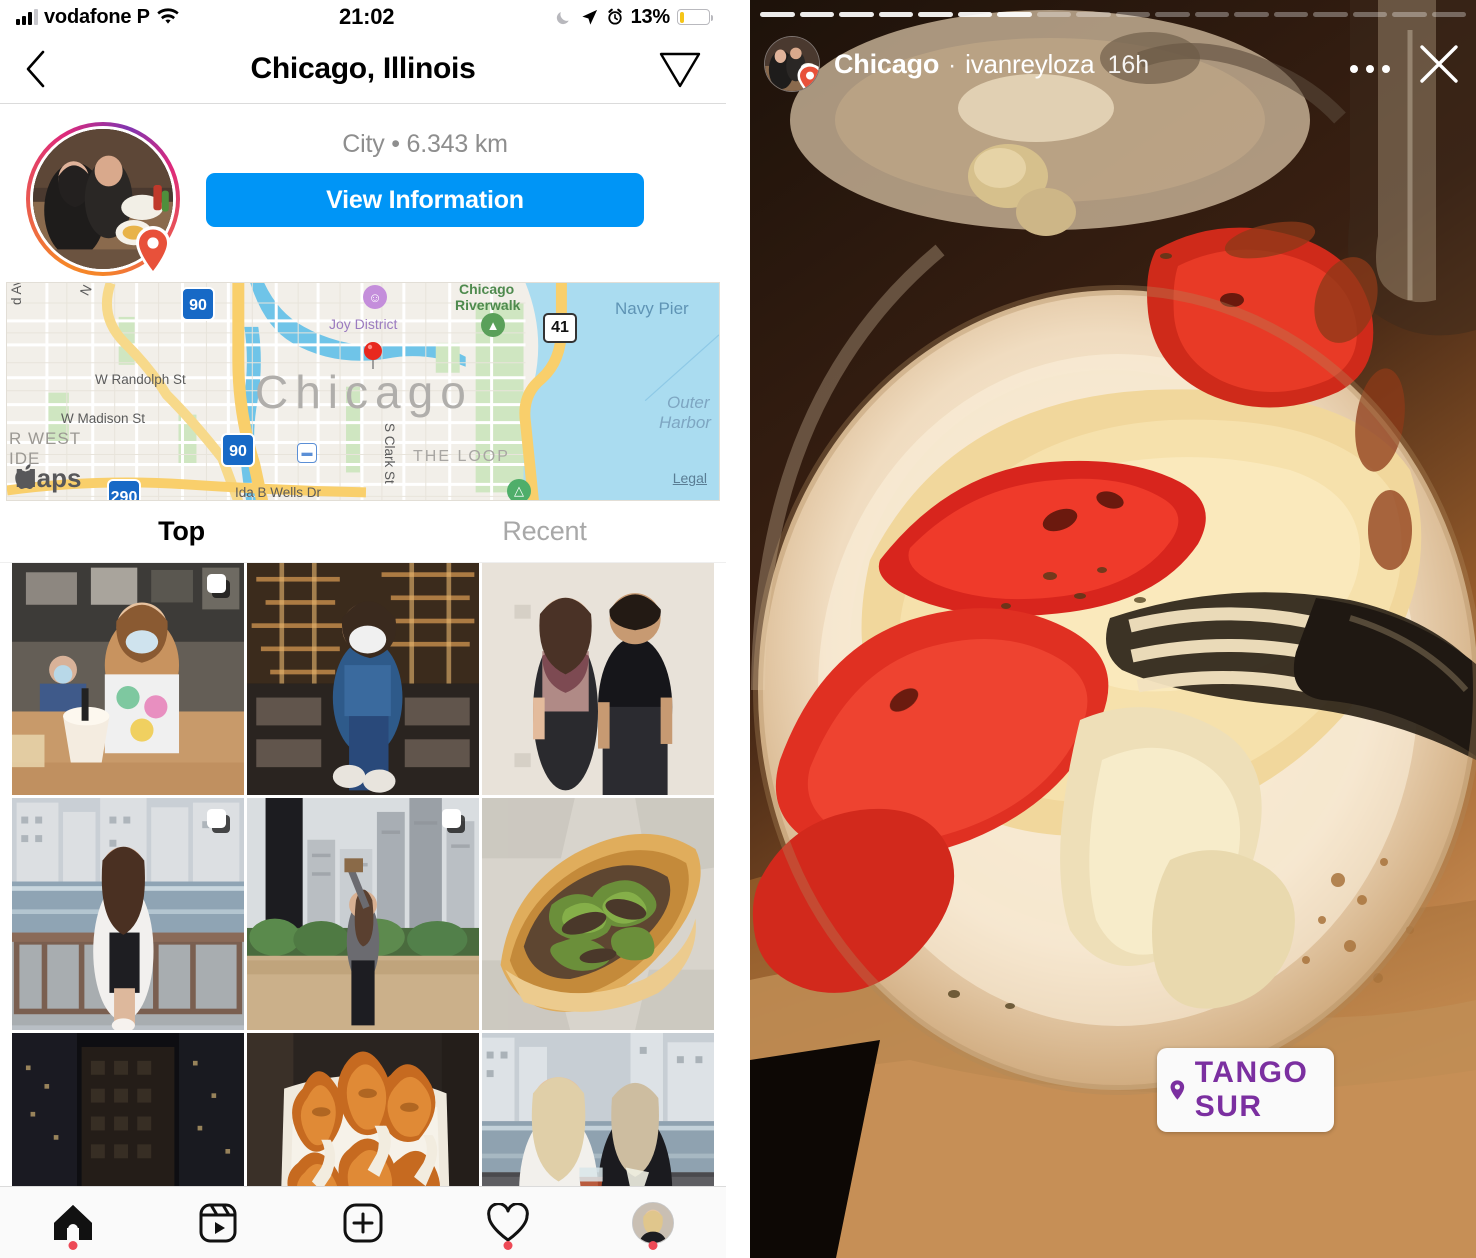 This screenshot has width=1476, height=1258. I want to click on nav-activity-button, so click(508, 1223).